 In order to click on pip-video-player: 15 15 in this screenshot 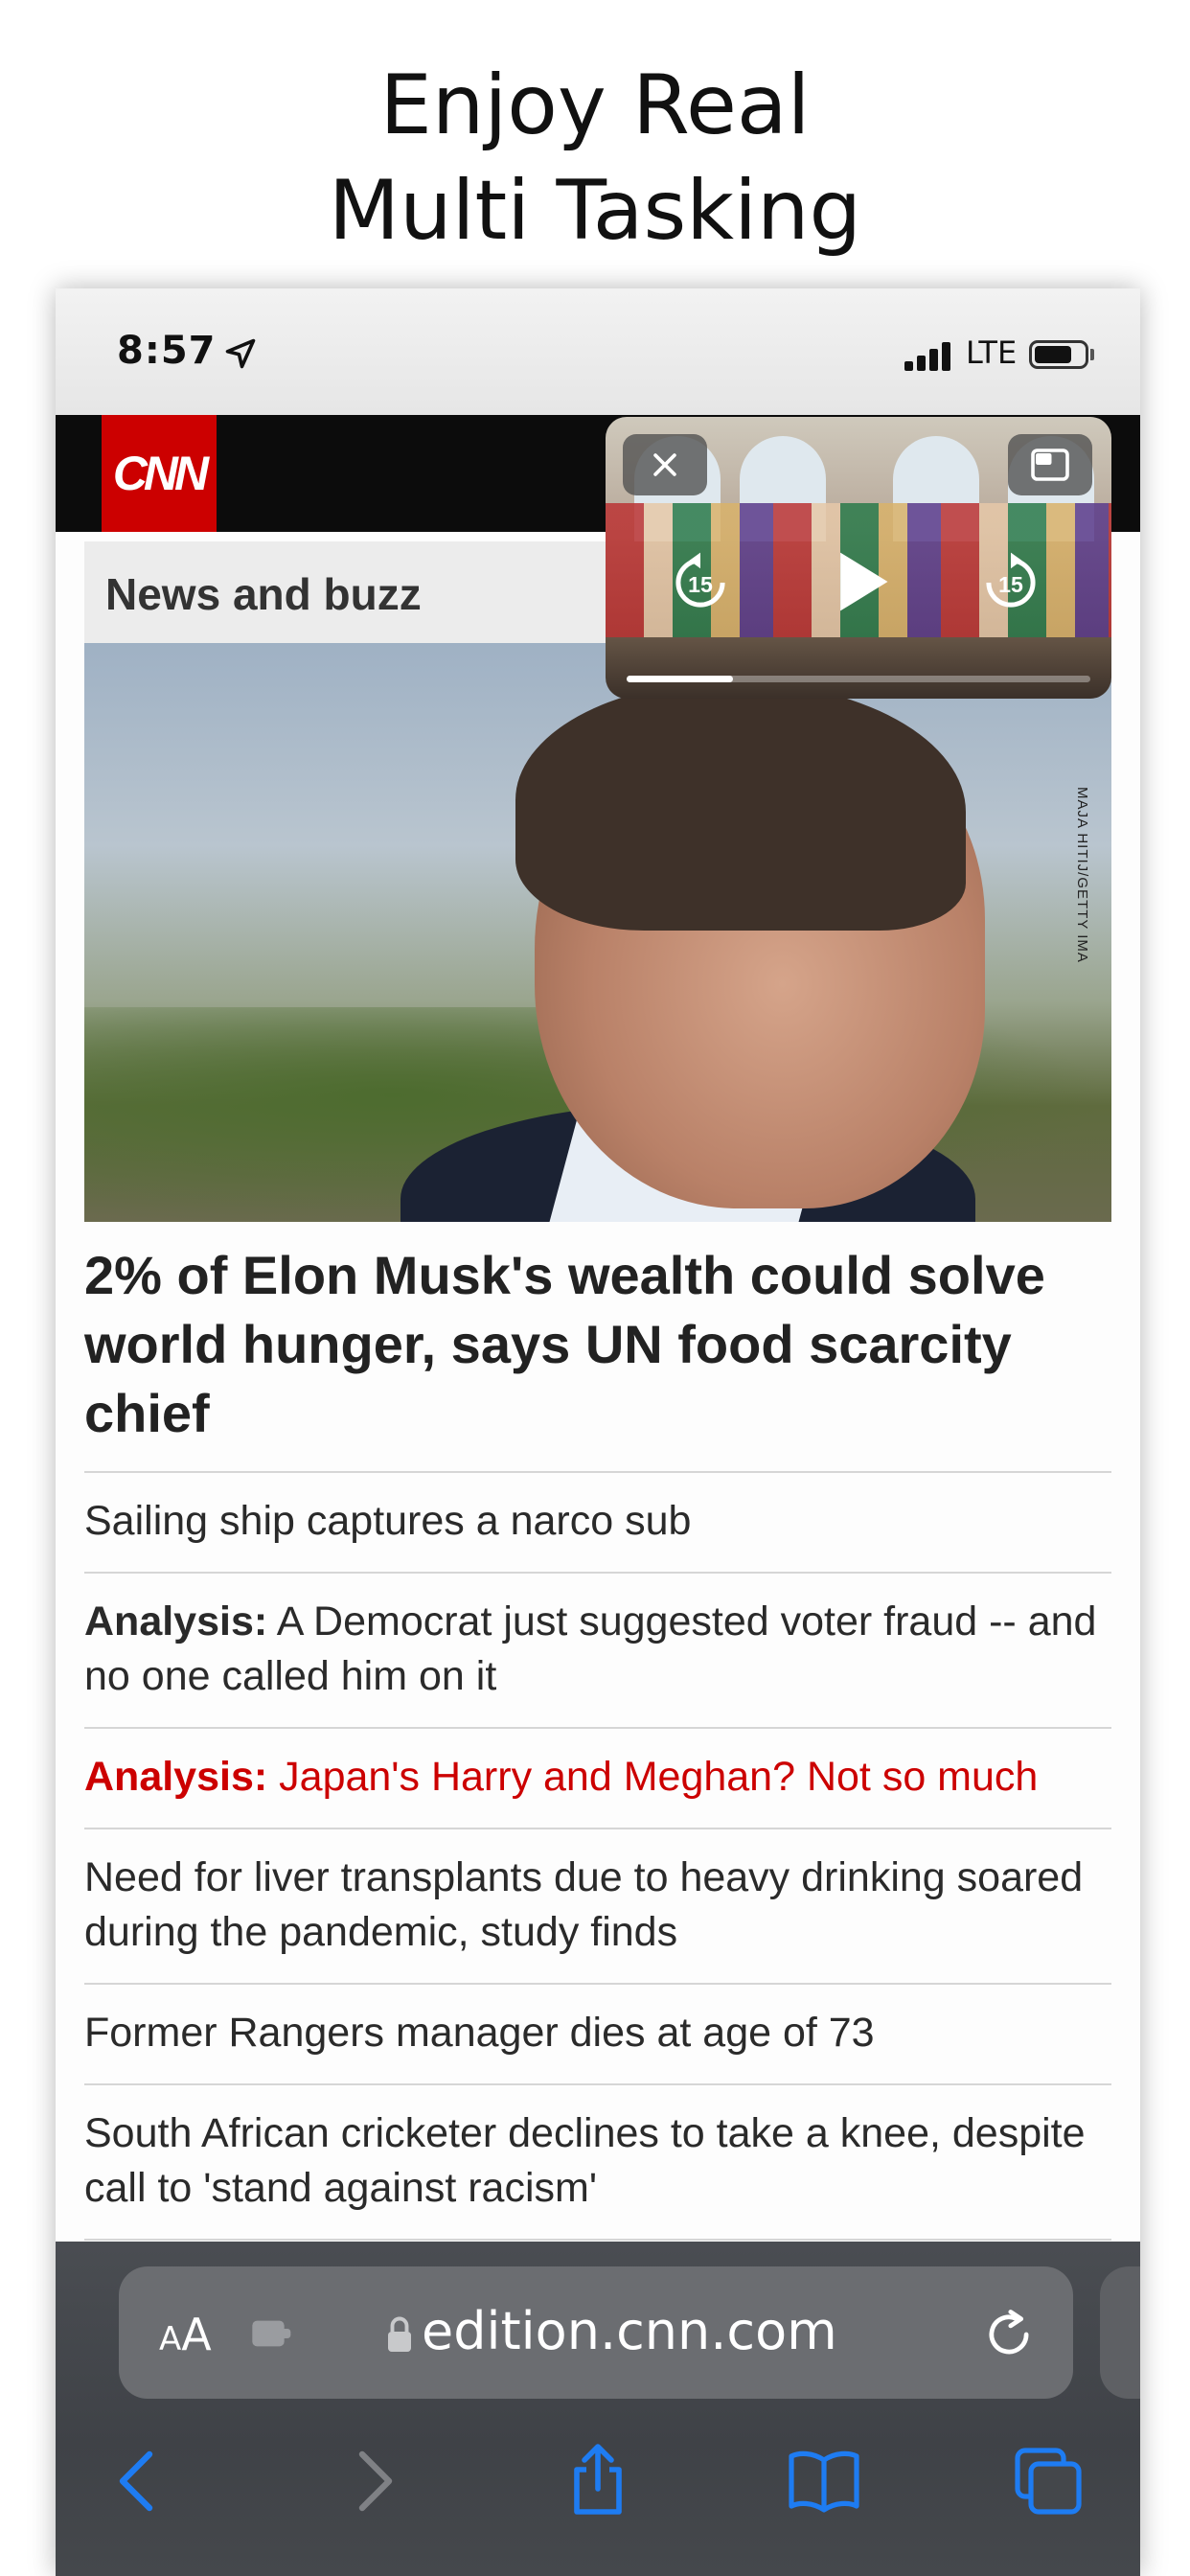, I will do `click(858, 558)`.